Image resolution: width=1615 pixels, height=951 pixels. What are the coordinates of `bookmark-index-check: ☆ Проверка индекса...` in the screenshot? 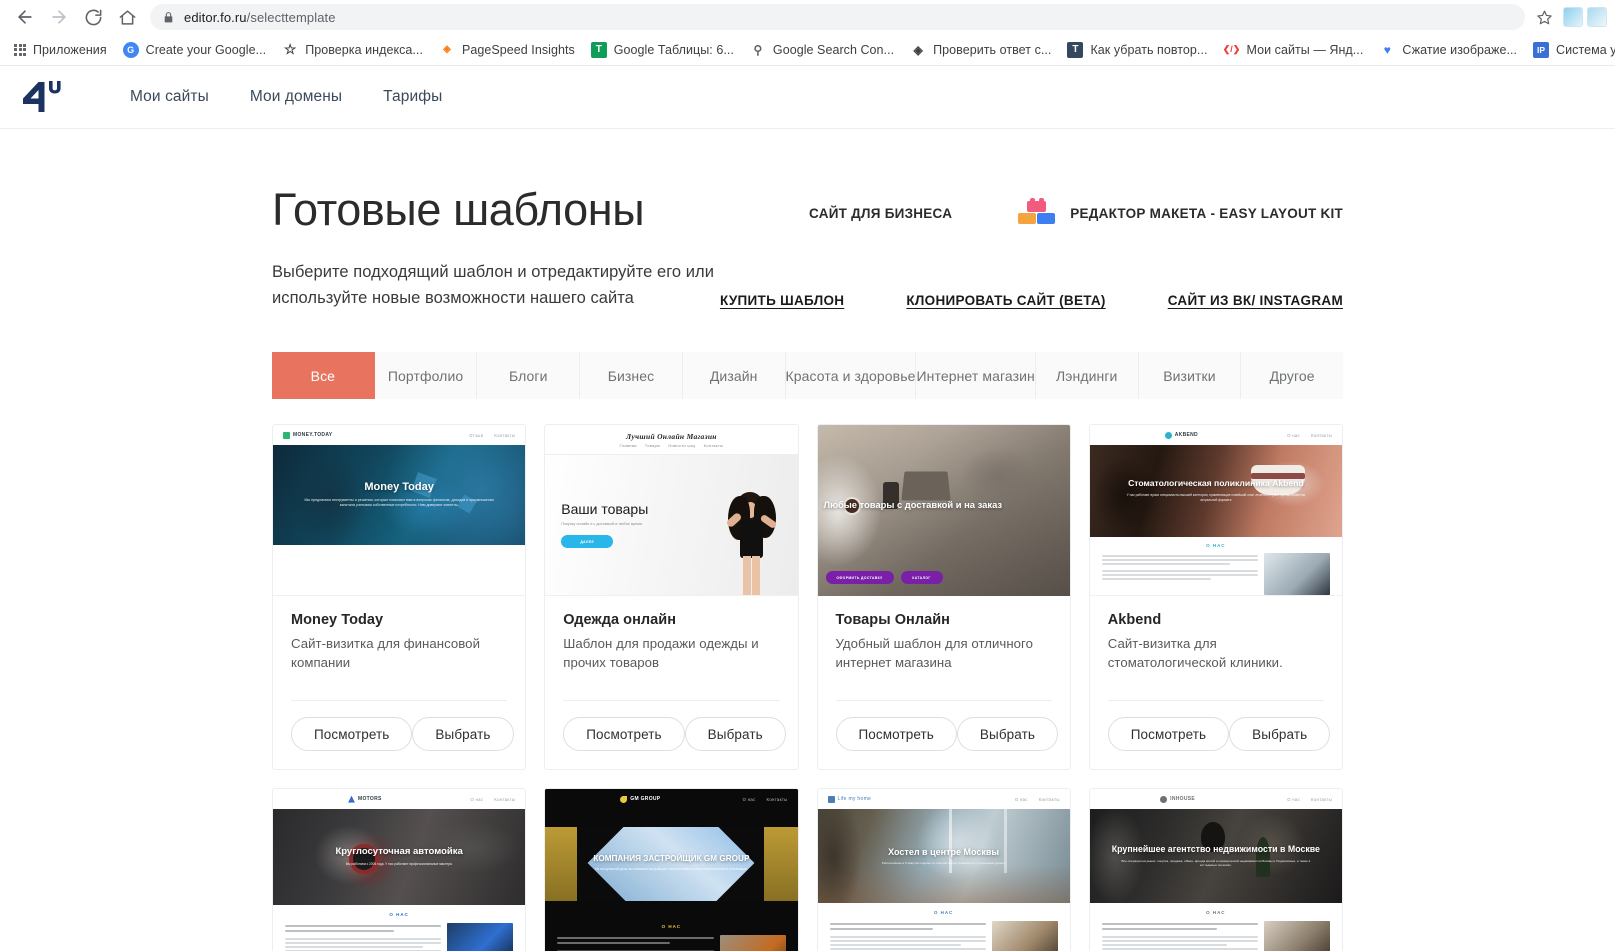 It's located at (352, 50).